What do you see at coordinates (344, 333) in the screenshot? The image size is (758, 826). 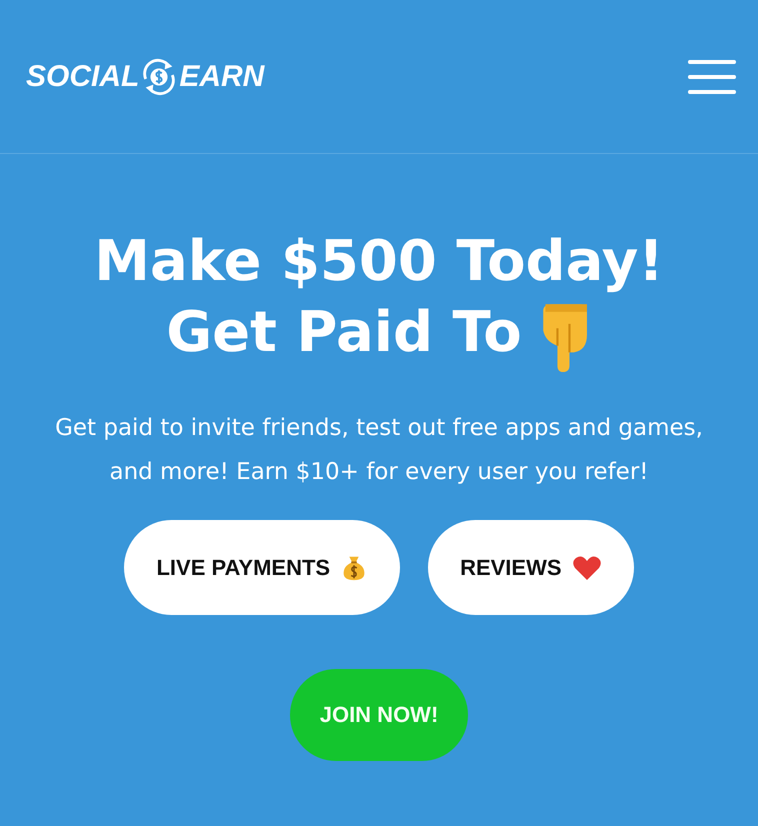 I see `headline: Get Paid To` at bounding box center [344, 333].